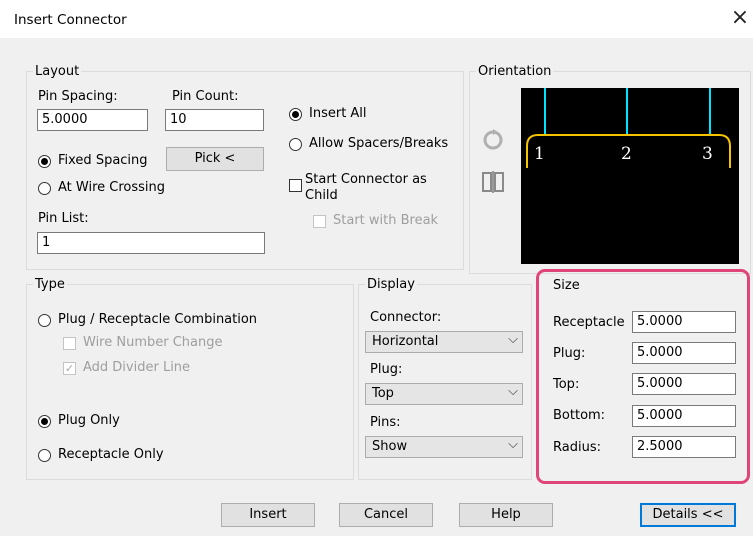 The height and width of the screenshot is (536, 753). I want to click on wire-number-change-checkbox, so click(69, 343).